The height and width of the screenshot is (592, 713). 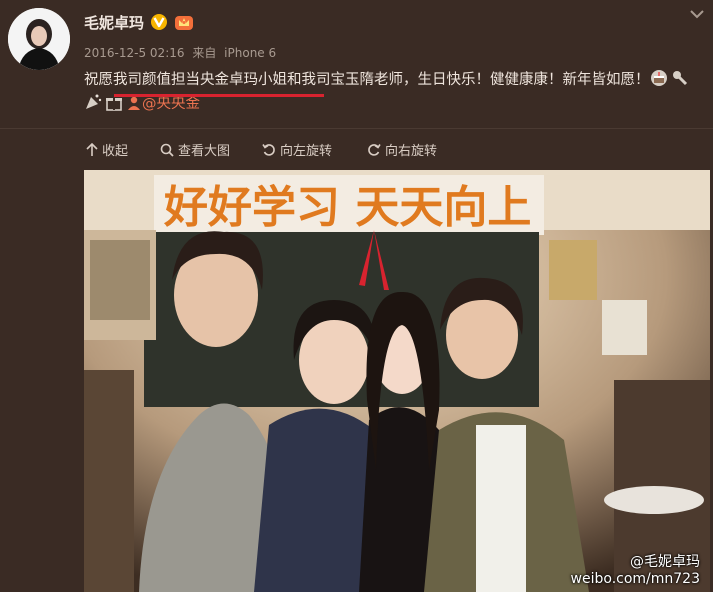 I want to click on arrow-up-icon, so click(x=92, y=149).